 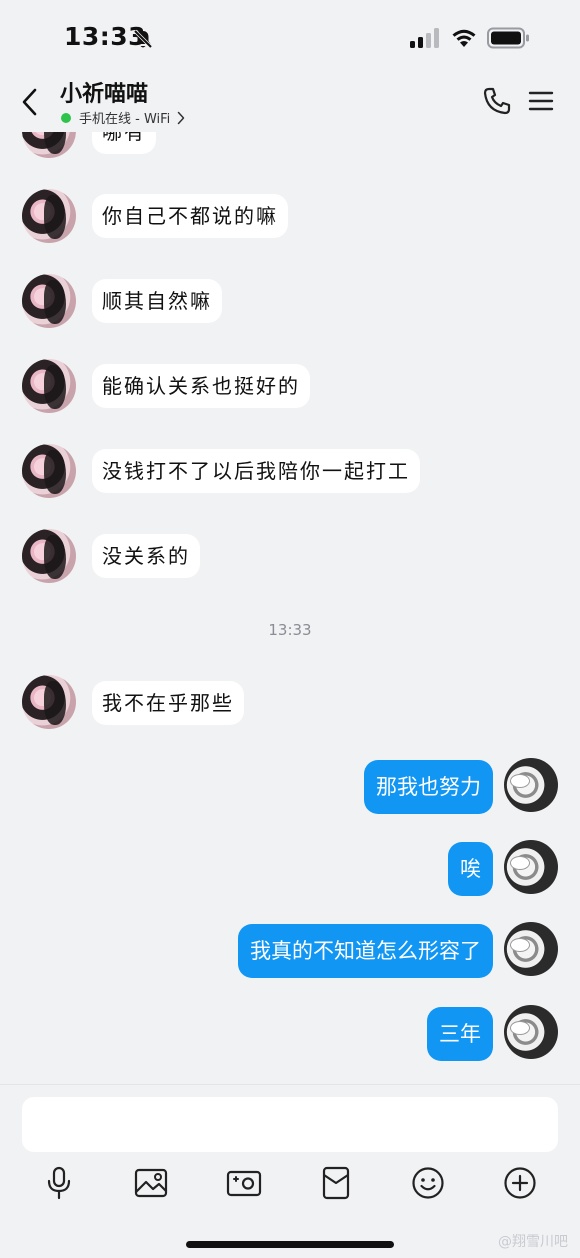 I want to click on plus-icon, so click(x=520, y=1183).